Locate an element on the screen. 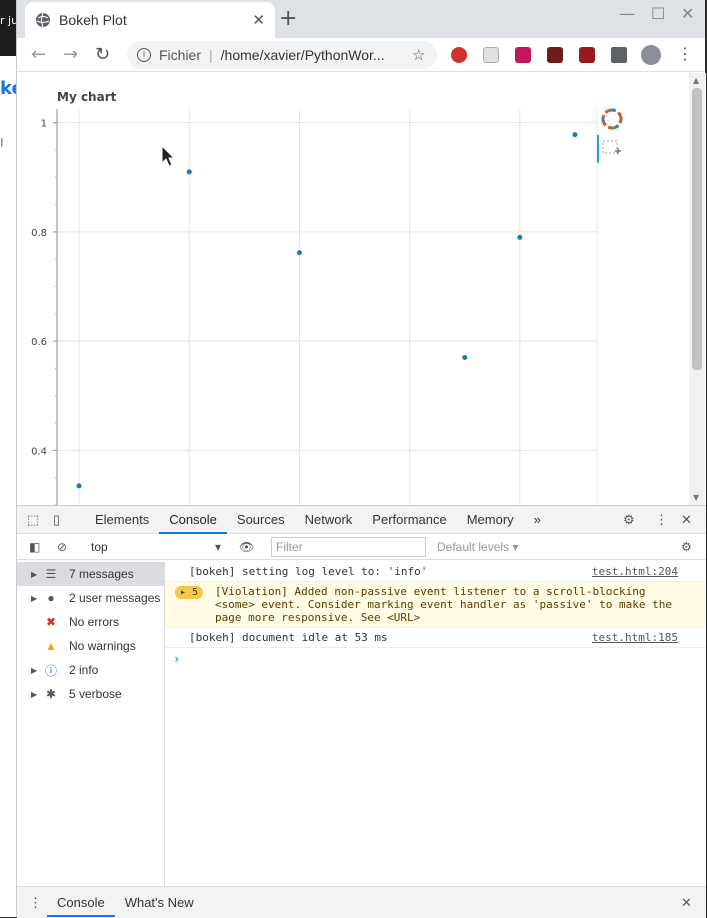 The height and width of the screenshot is (918, 707). devtools-drawer: ⋮ Console What's New ✕ is located at coordinates (361, 902).